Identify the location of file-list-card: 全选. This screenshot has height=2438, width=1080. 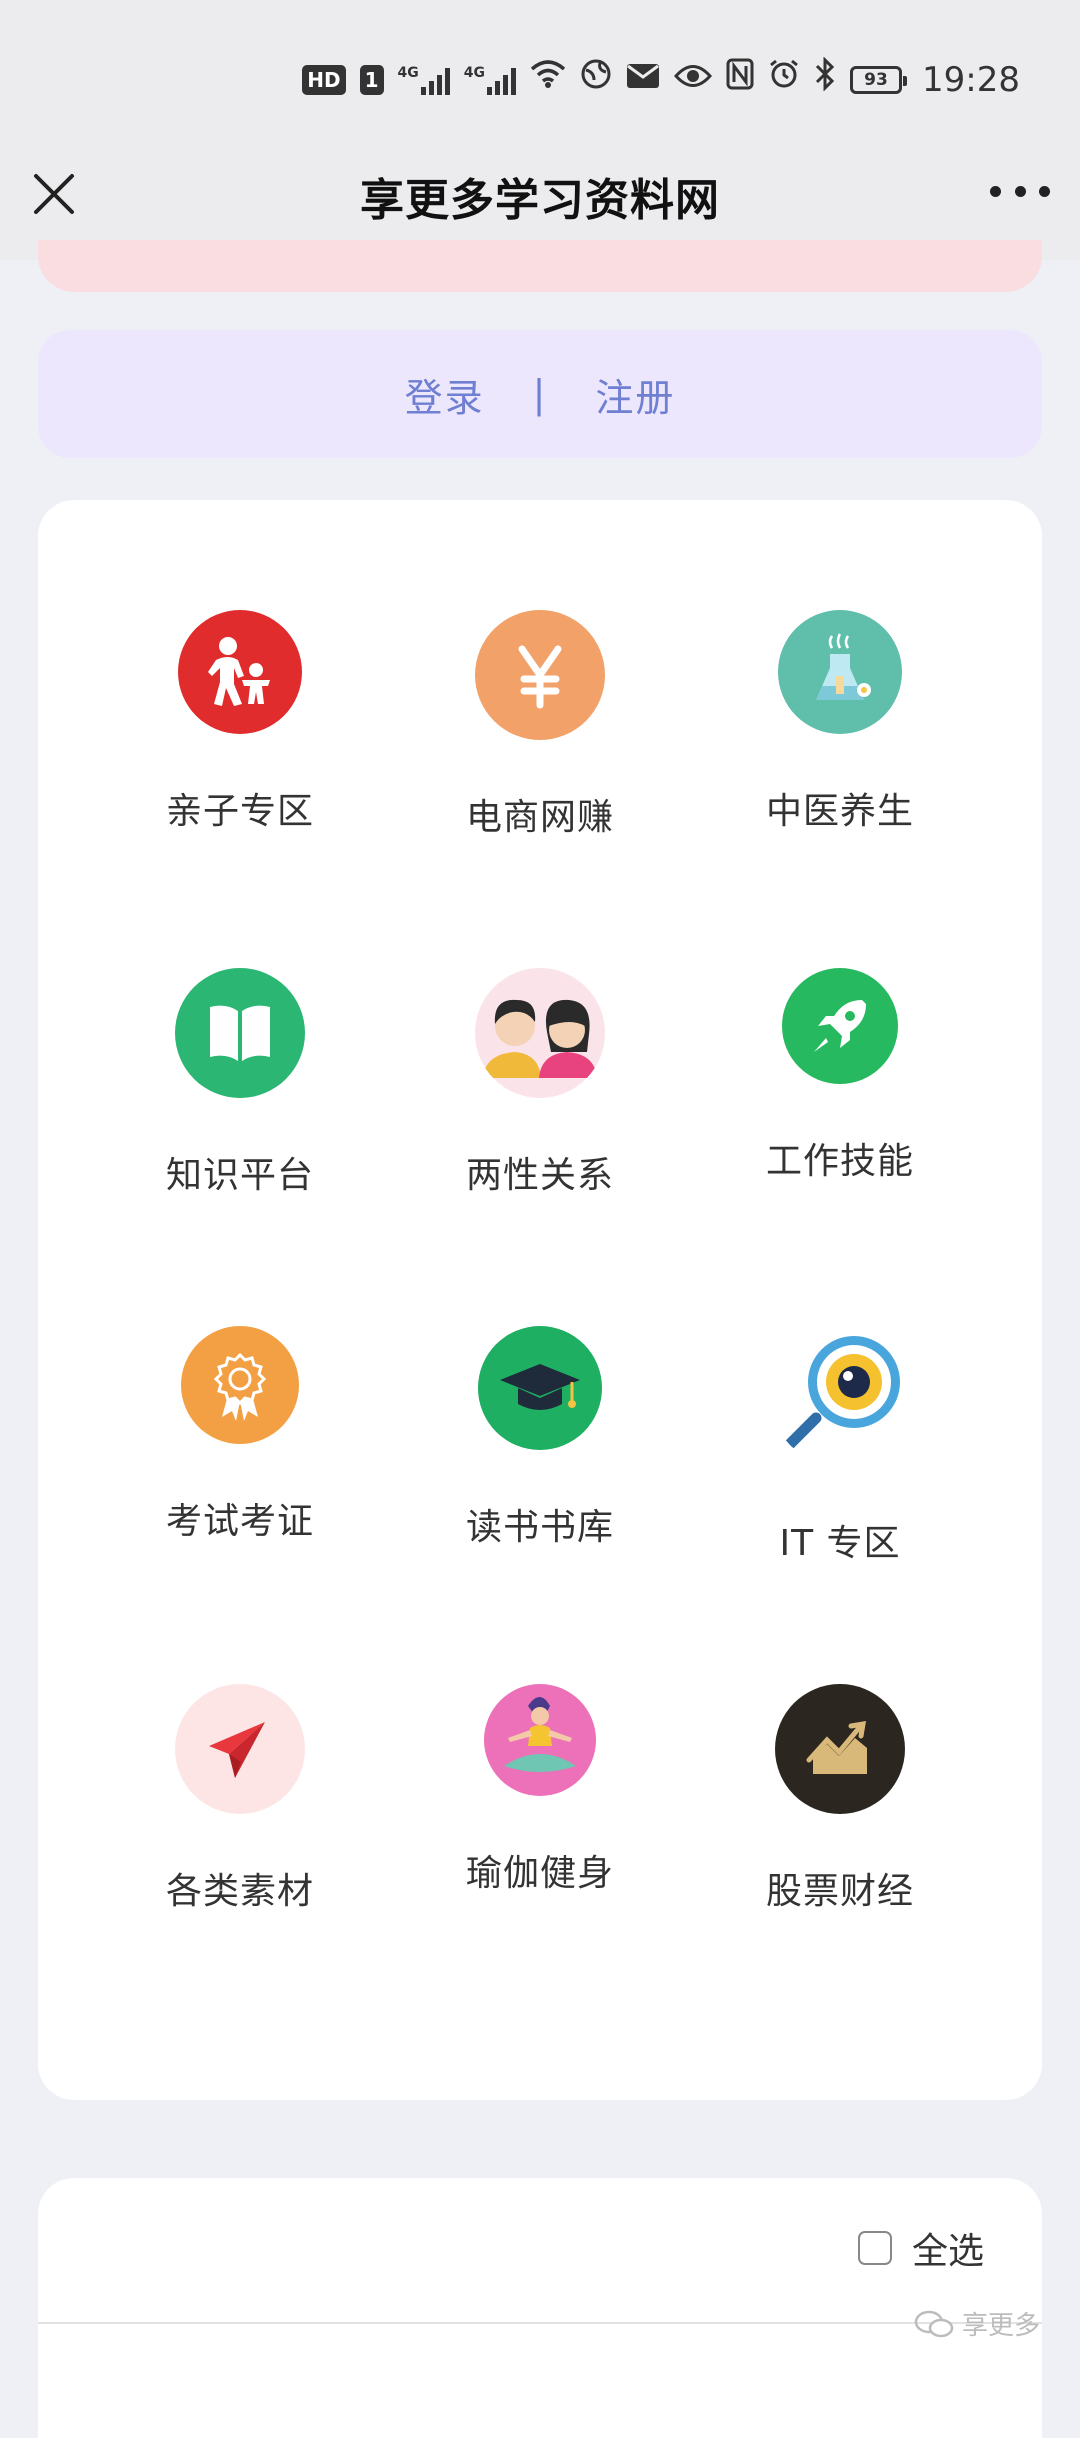
(540, 2308).